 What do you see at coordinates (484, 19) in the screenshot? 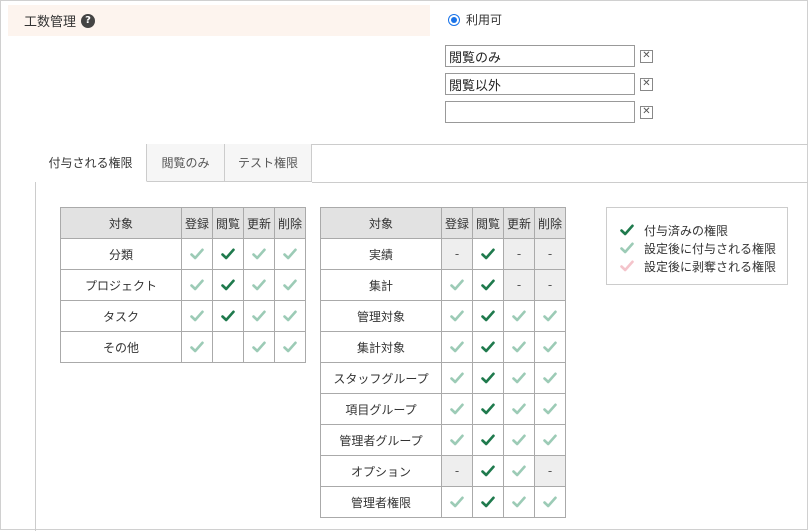
I see `radio-label: 利用可` at bounding box center [484, 19].